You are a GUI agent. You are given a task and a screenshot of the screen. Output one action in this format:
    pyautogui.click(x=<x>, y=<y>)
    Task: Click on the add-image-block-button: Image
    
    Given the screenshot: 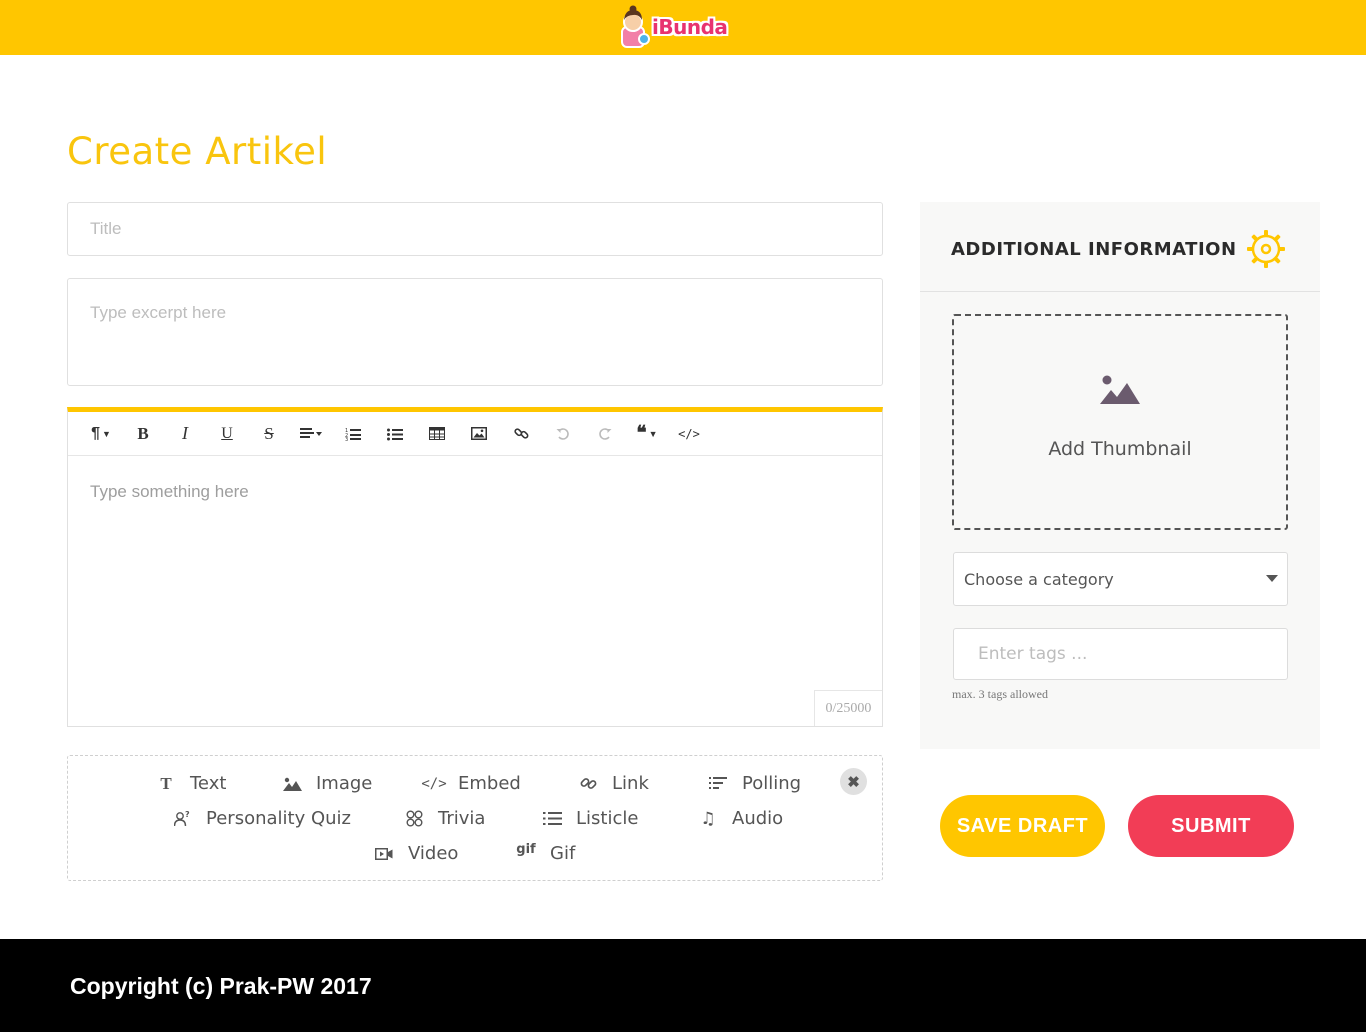 What is the action you would take?
    pyautogui.click(x=327, y=783)
    